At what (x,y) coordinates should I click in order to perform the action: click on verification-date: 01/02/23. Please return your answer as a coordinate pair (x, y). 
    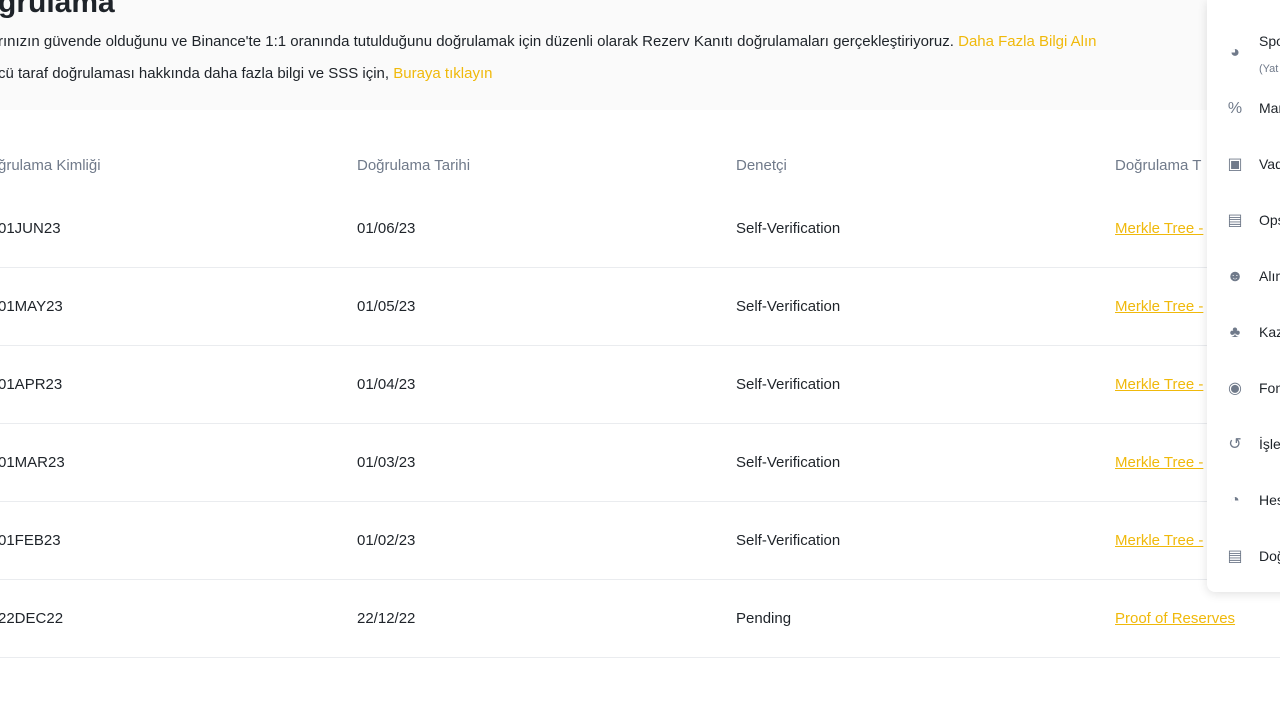
    Looking at the image, I should click on (386, 540).